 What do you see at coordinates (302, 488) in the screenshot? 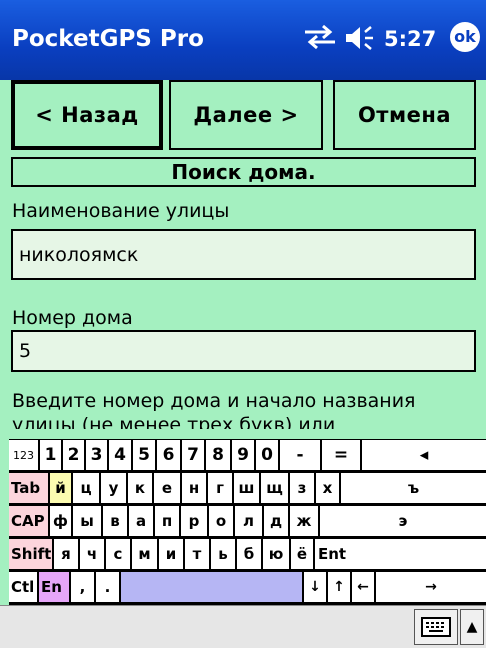
I see `key: з` at bounding box center [302, 488].